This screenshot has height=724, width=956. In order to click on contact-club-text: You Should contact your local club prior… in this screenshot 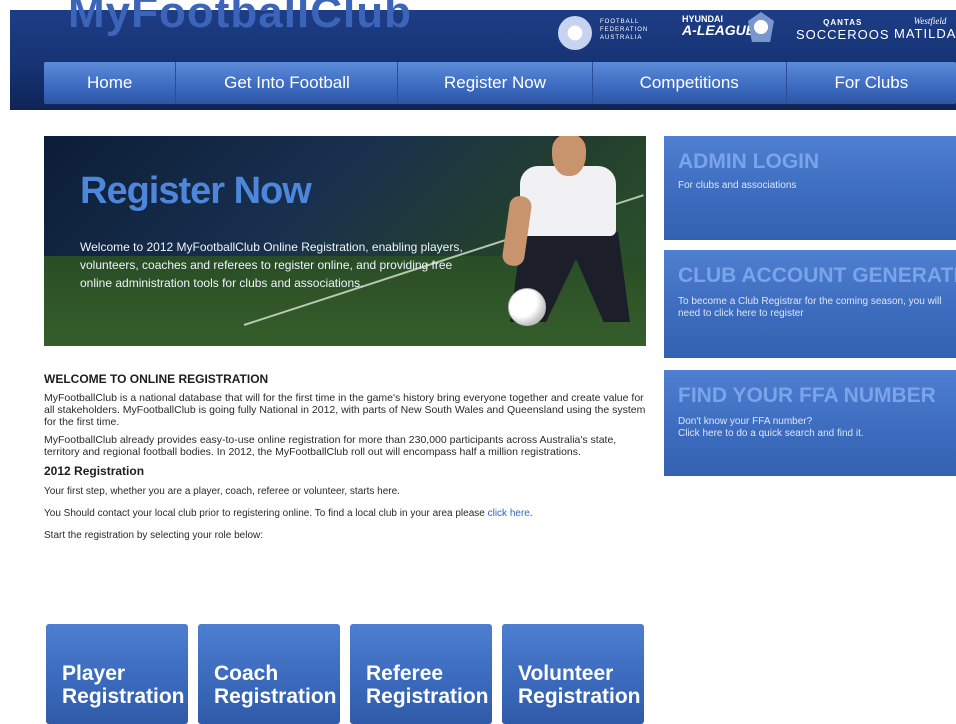, I will do `click(288, 513)`.